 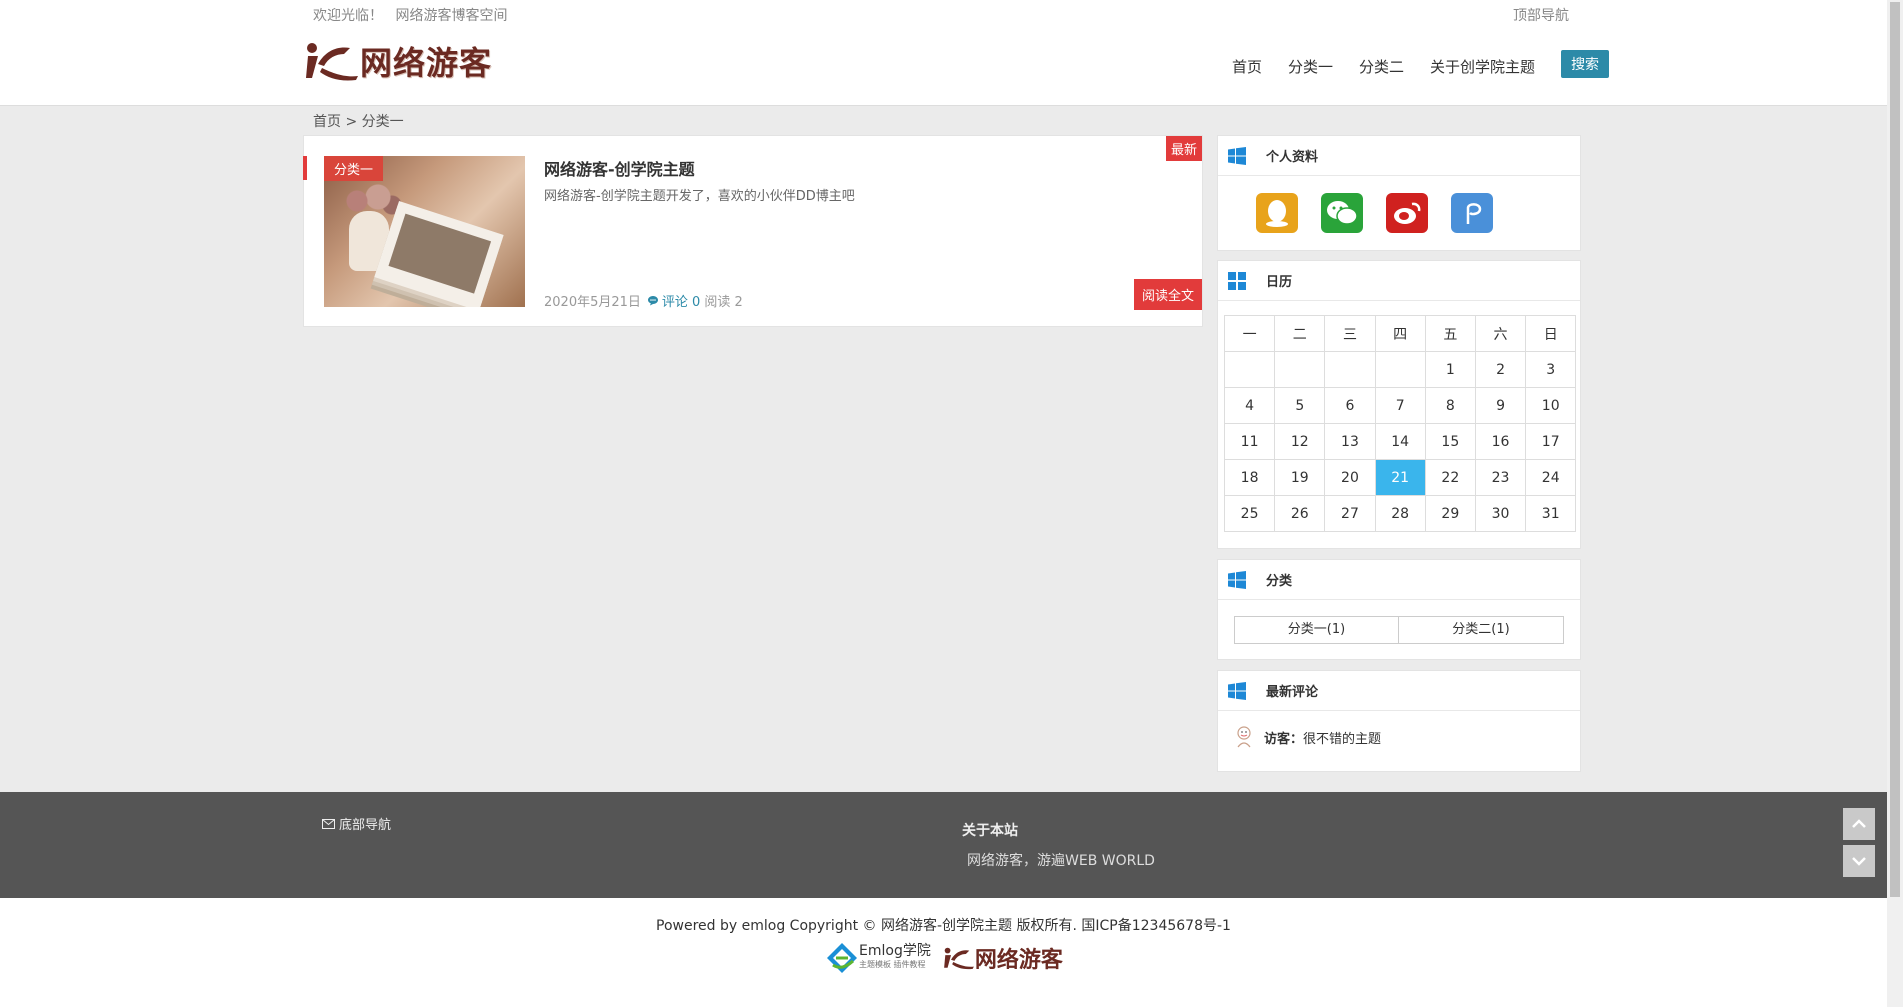 What do you see at coordinates (1316, 630) in the screenshot?
I see `category-link-1: 分类一(1)` at bounding box center [1316, 630].